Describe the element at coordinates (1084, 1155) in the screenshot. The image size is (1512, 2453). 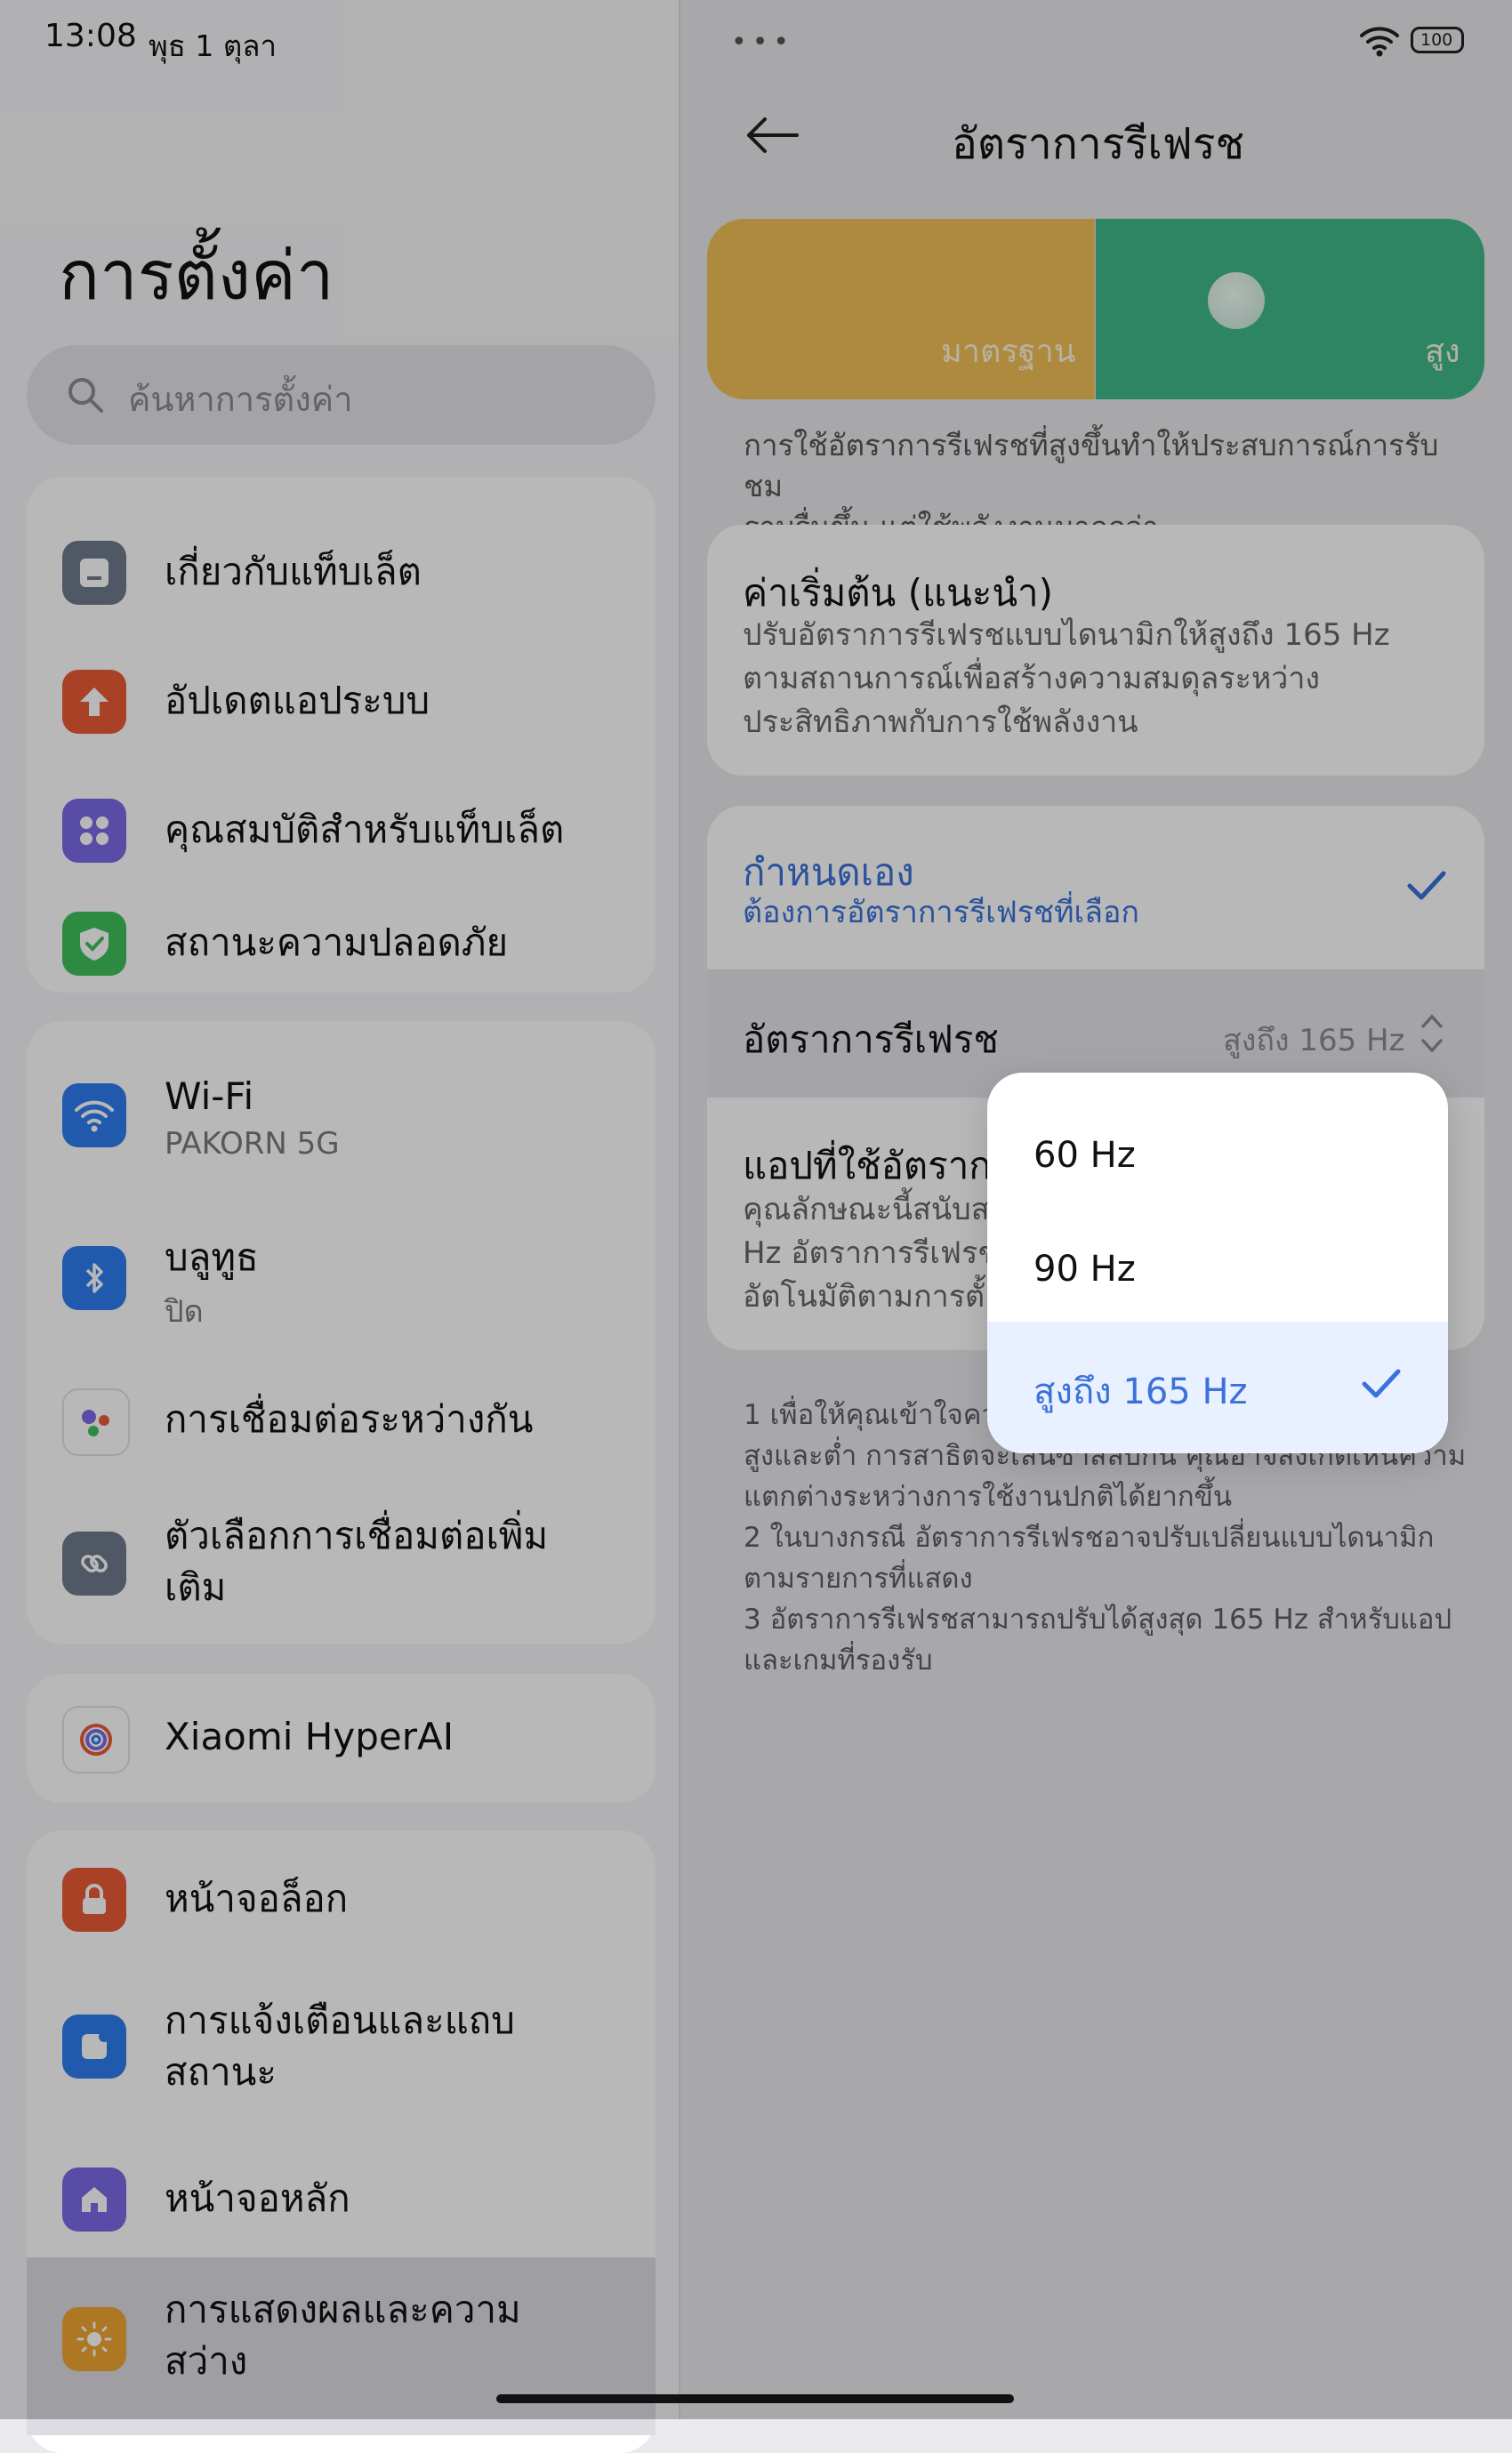
I see `option-label: 60 Hz` at that location.